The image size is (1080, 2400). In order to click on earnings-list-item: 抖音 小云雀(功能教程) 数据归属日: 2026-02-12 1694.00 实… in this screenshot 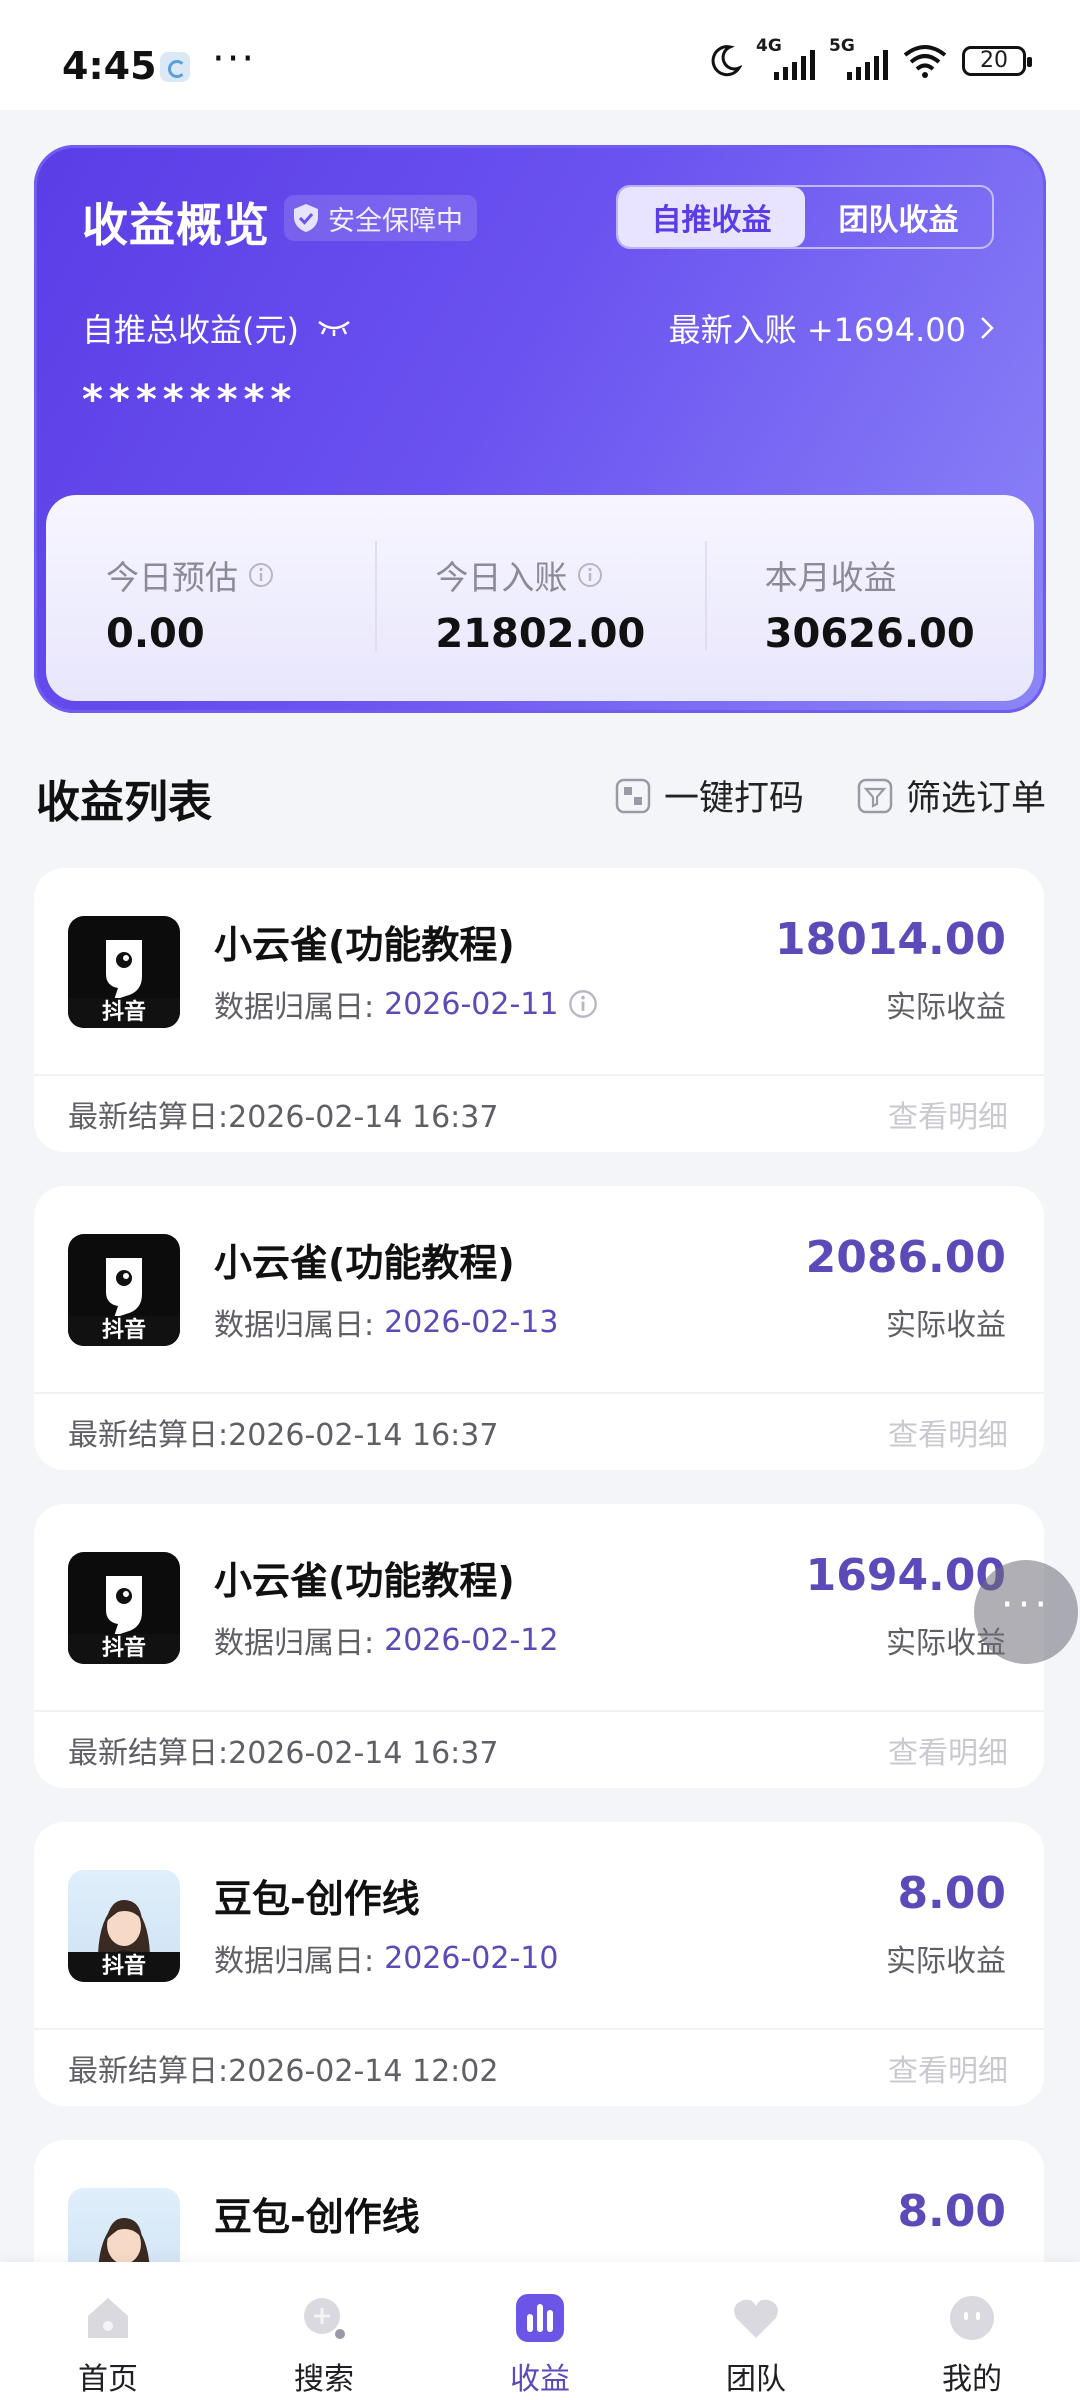, I will do `click(539, 1646)`.